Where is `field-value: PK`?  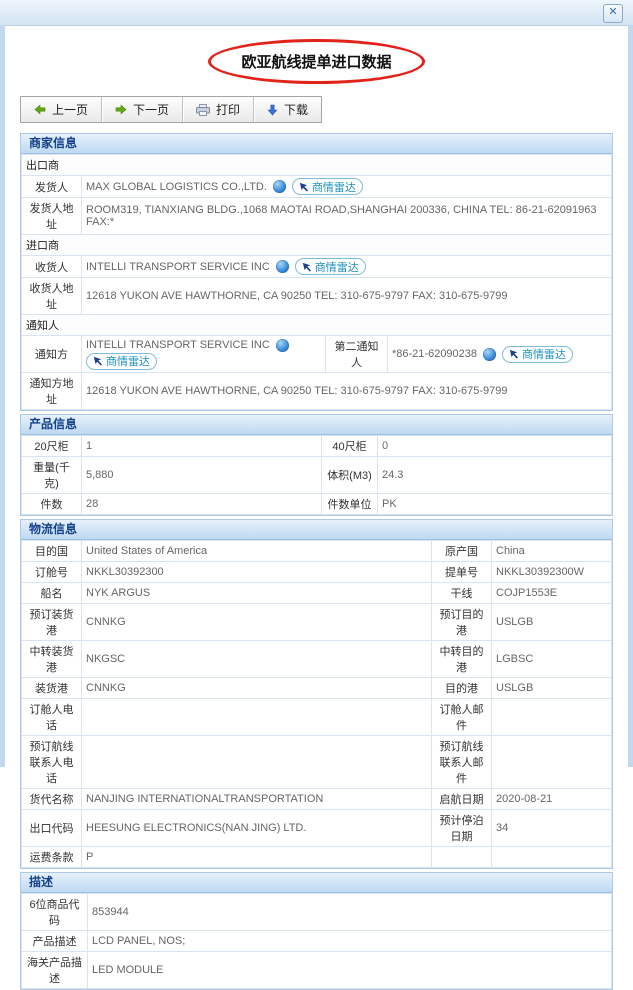 field-value: PK is located at coordinates (494, 504).